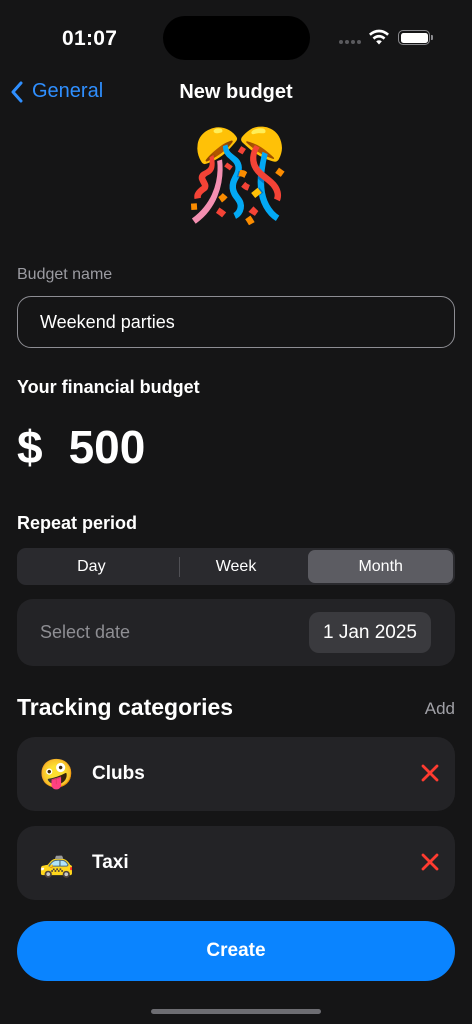 The image size is (472, 1024). I want to click on status-time: 01:07, so click(90, 38).